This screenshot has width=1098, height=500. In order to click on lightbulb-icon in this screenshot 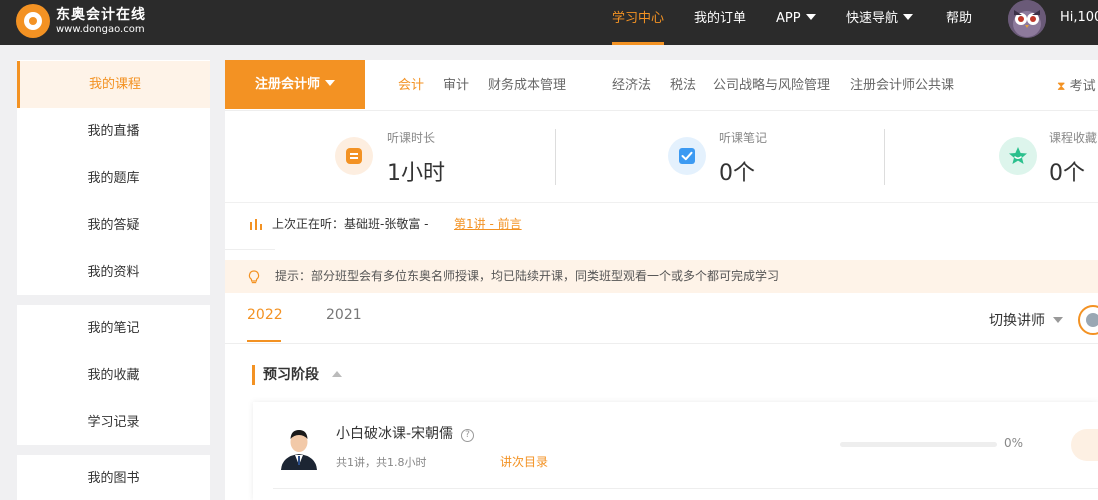, I will do `click(254, 277)`.